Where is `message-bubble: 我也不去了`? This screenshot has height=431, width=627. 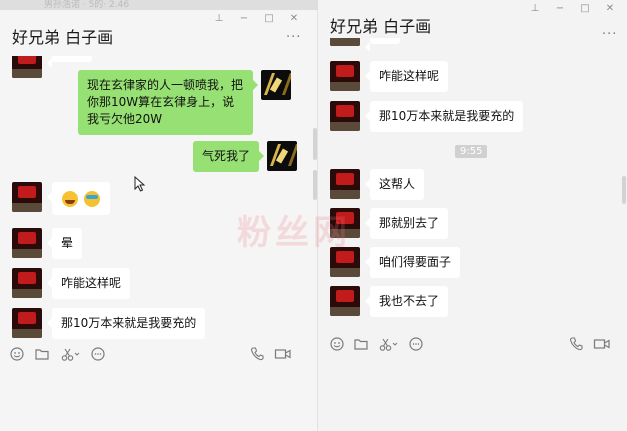 message-bubble: 我也不去了 is located at coordinates (406, 301).